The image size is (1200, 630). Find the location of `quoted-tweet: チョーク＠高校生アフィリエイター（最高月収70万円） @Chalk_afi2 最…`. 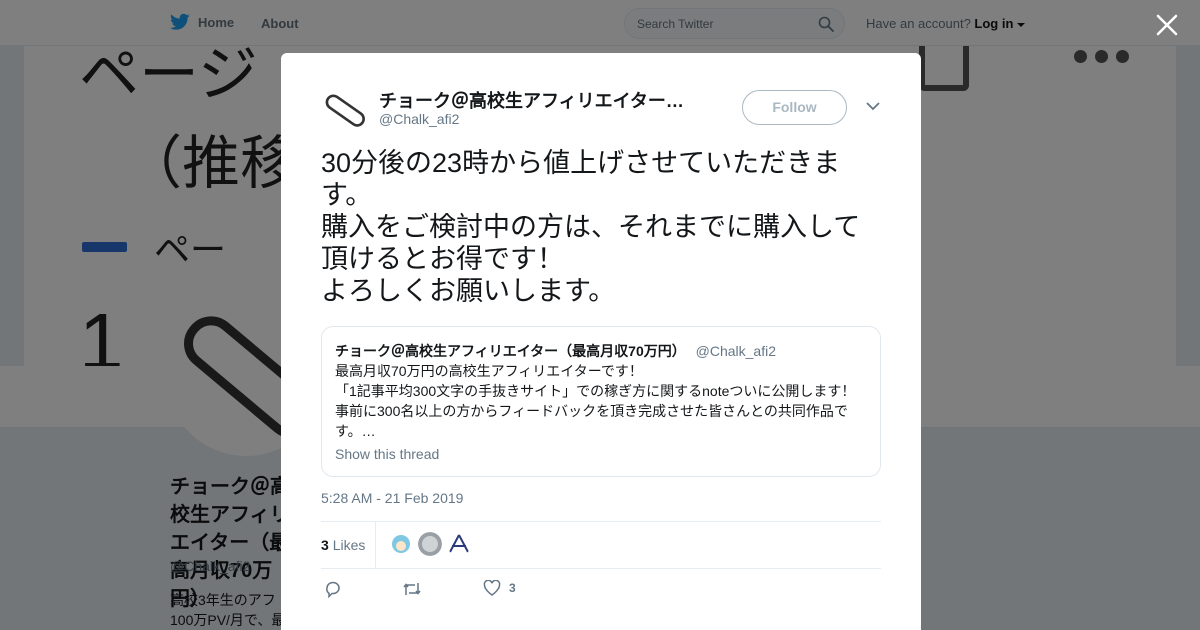

quoted-tweet: チョーク＠高校生アフィリエイター（最高月収70万円） @Chalk_afi2 最… is located at coordinates (601, 401).